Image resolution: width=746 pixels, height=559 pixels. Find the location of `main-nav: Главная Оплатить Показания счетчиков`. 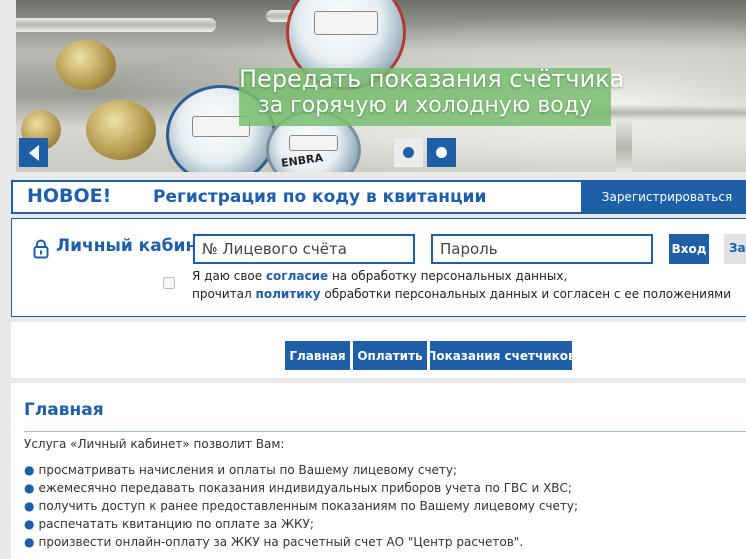

main-nav: Главная Оплатить Показания счетчиков is located at coordinates (378, 350).